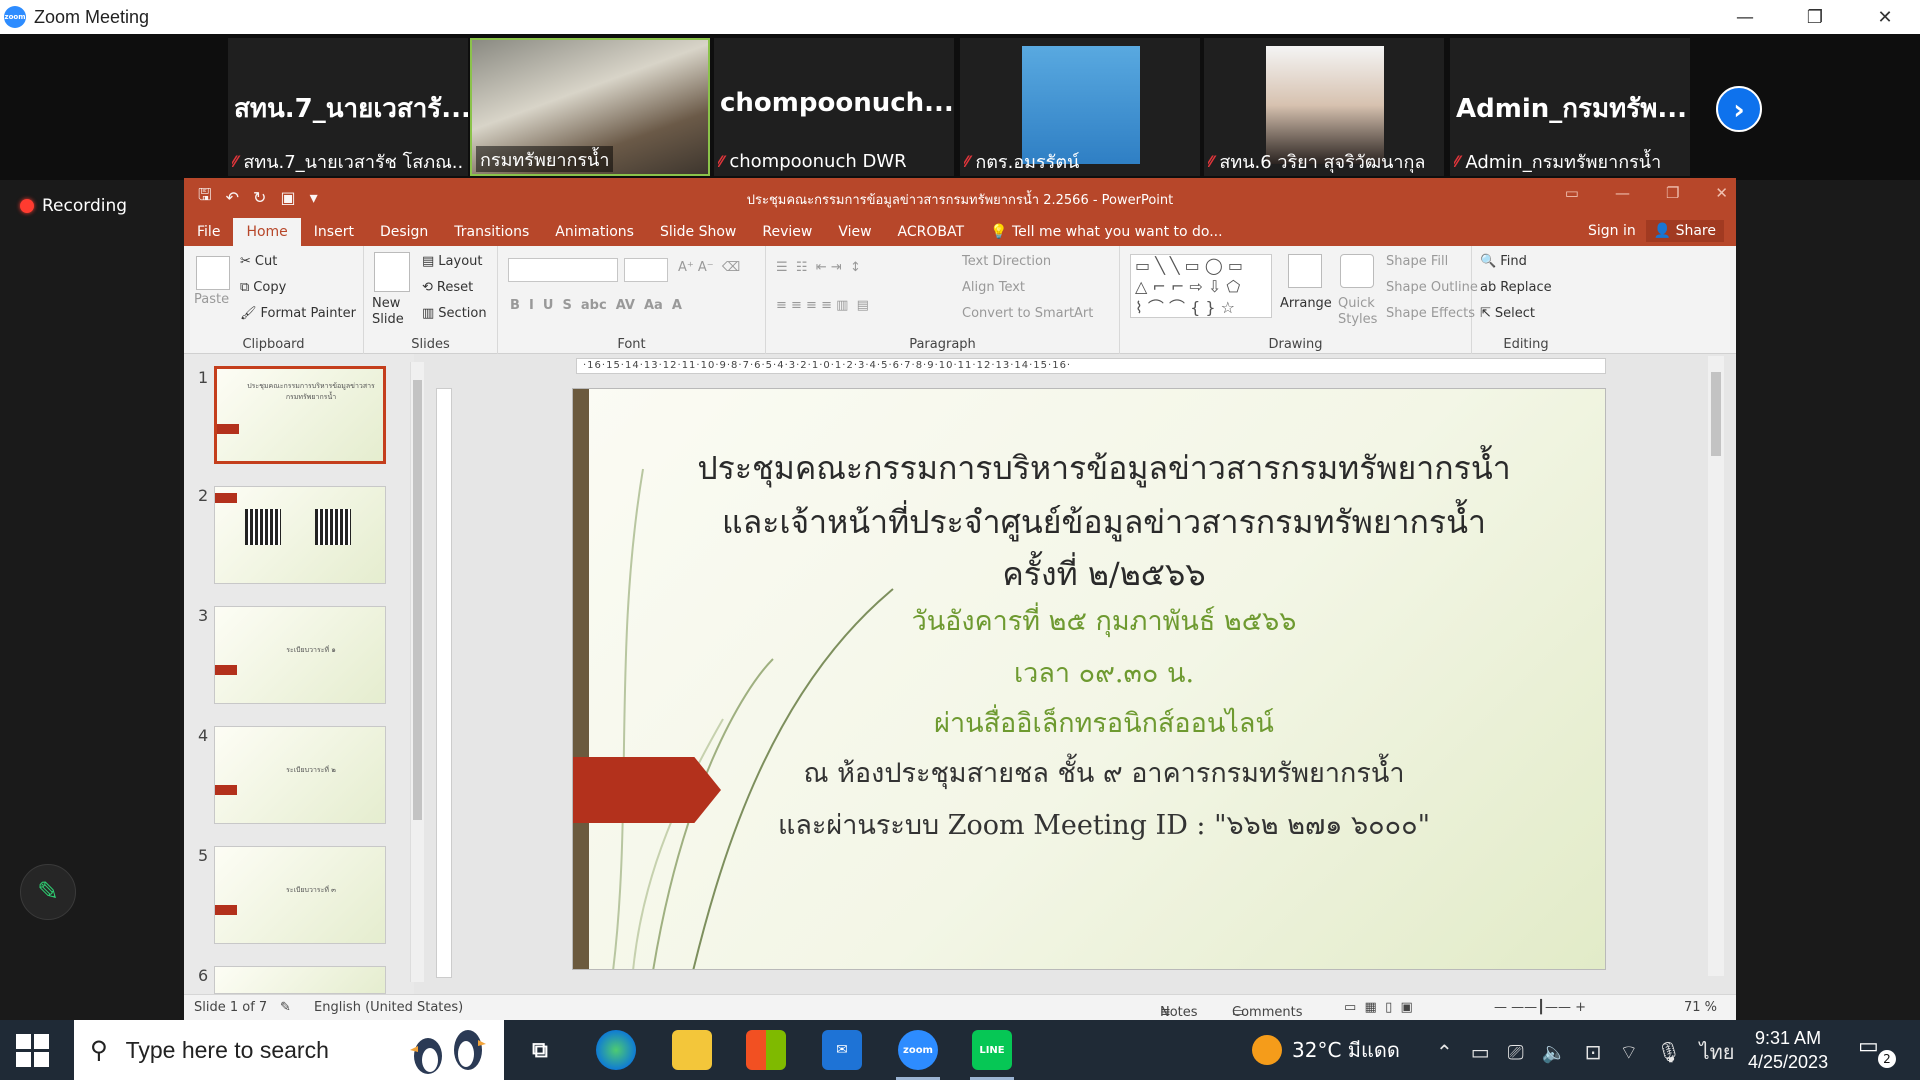 This screenshot has width=1920, height=1080. I want to click on font-name-combo, so click(563, 270).